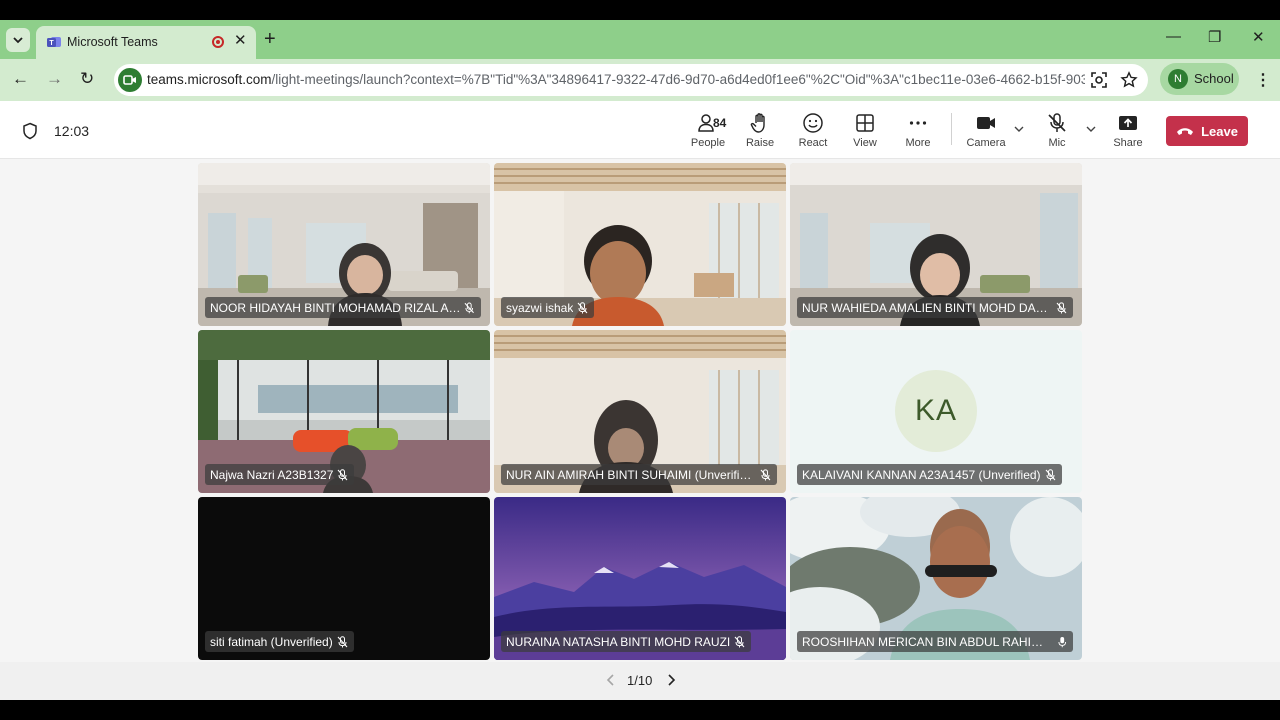  I want to click on react-button: React, so click(813, 130).